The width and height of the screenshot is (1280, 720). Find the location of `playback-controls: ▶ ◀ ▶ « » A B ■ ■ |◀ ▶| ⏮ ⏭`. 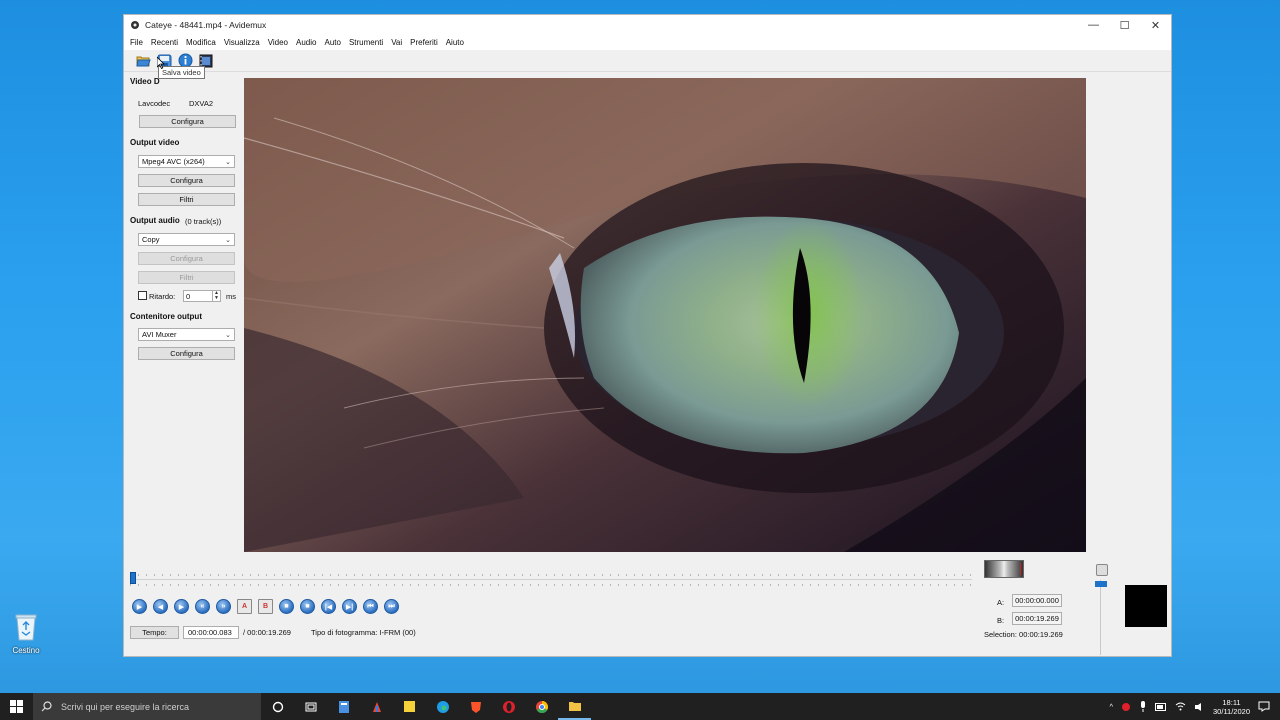

playback-controls: ▶ ◀ ▶ « » A B ■ ■ |◀ ▶| ⏮ ⏭ is located at coordinates (265, 606).